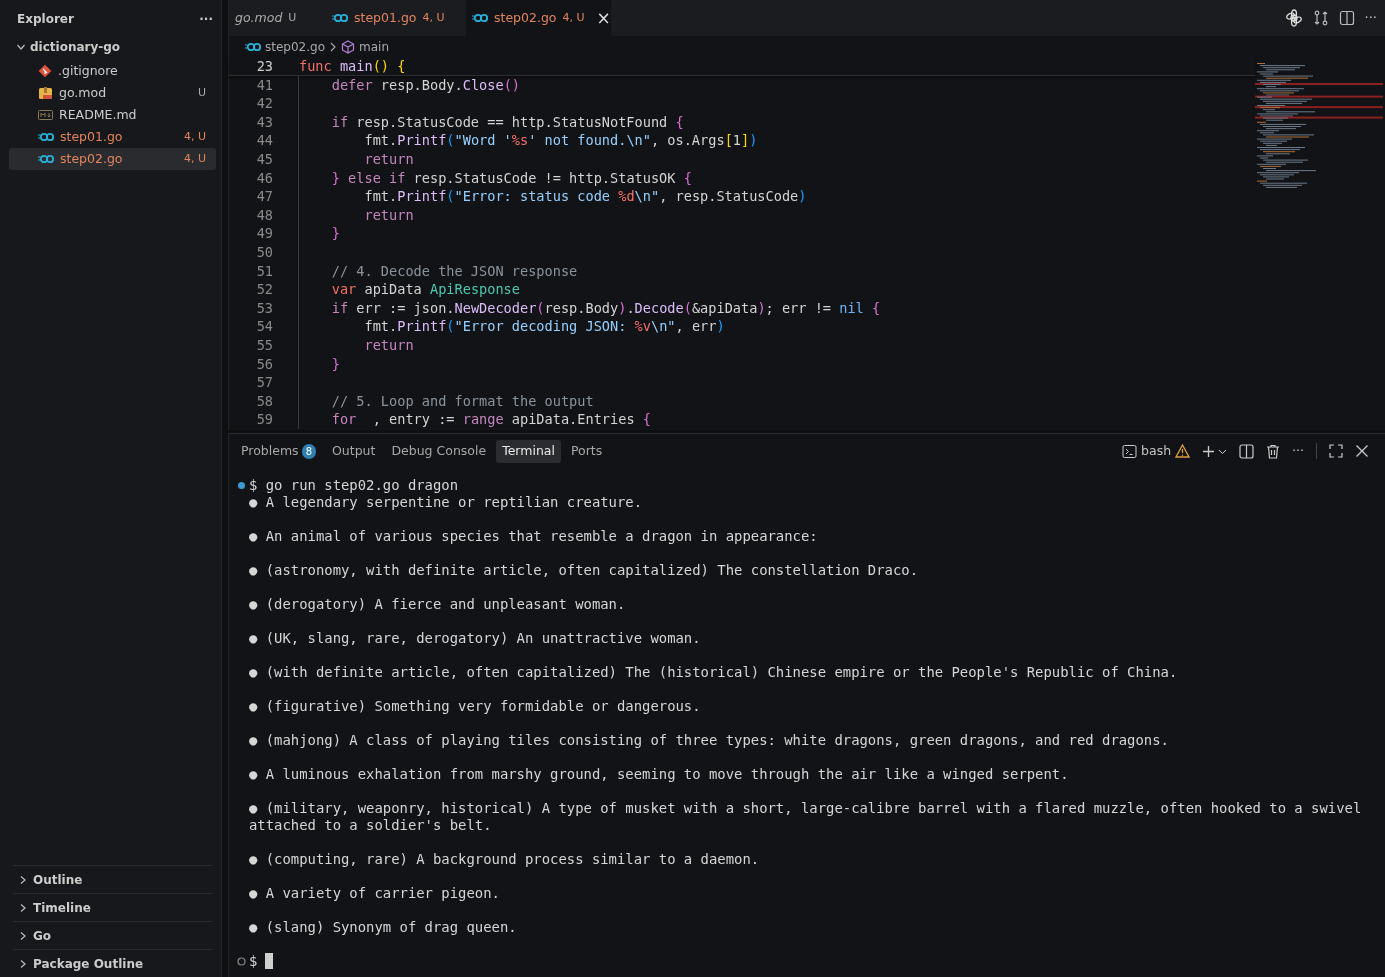  I want to click on line-number: 23, so click(264, 66).